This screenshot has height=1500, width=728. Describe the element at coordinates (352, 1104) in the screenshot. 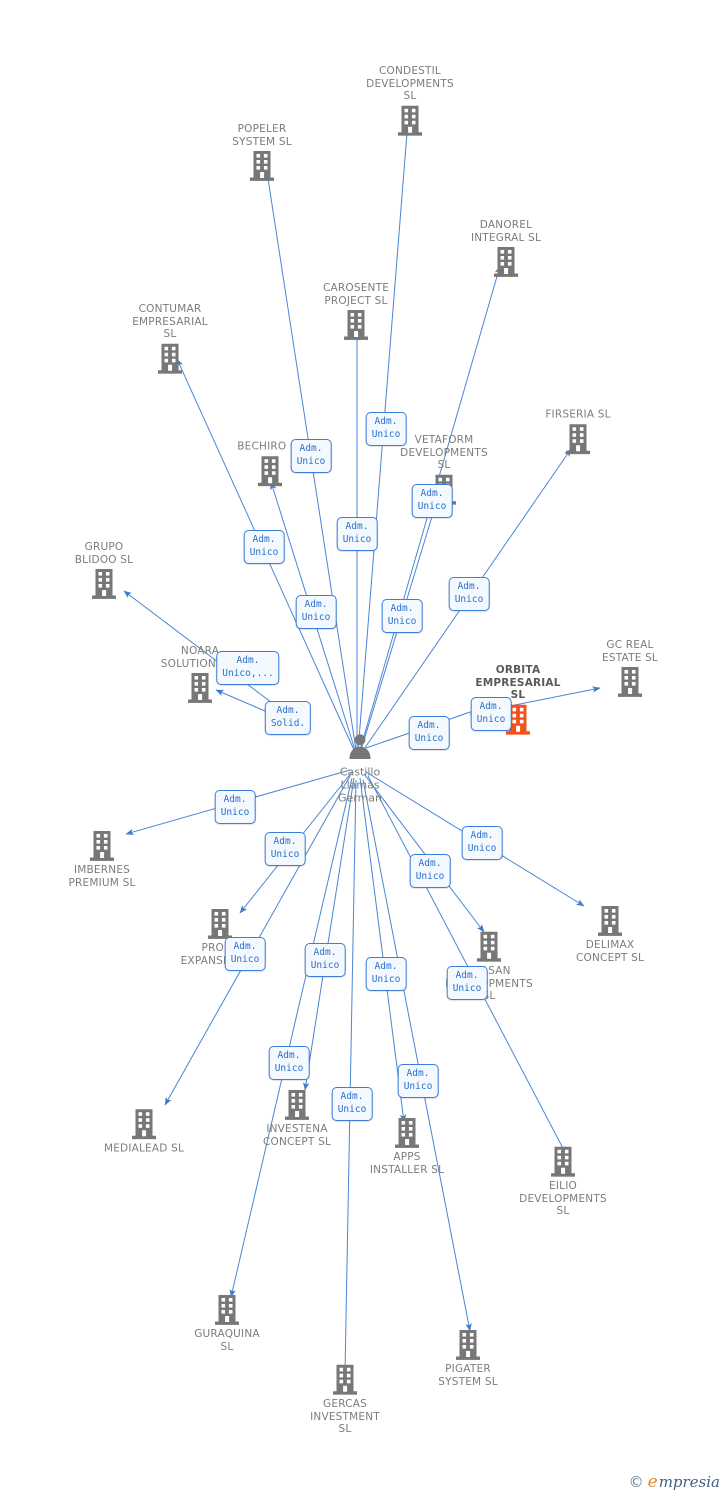

I see `role-label-r23: Adm. Unico` at that location.